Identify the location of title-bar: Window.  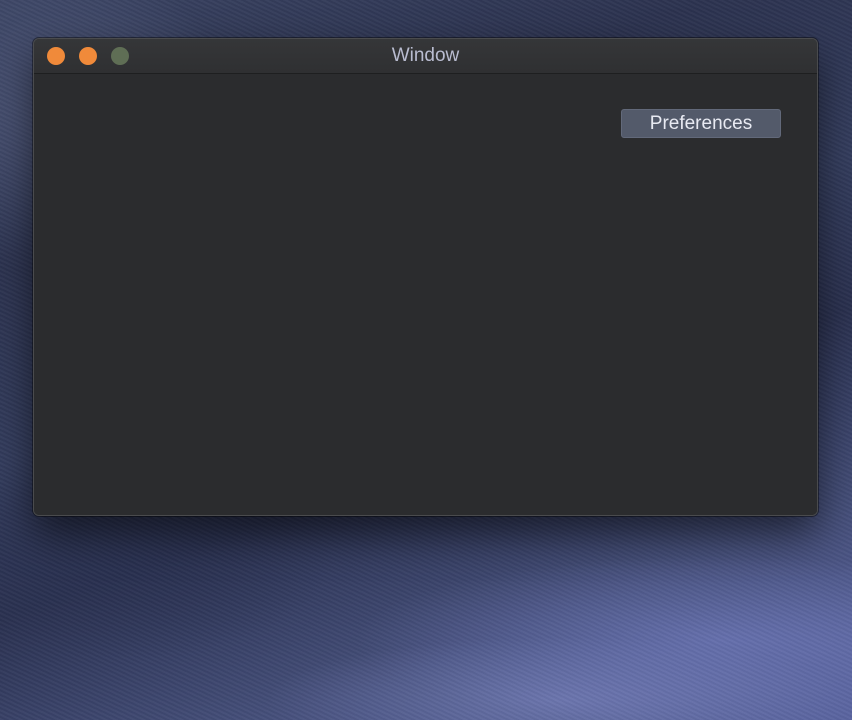
(425, 56).